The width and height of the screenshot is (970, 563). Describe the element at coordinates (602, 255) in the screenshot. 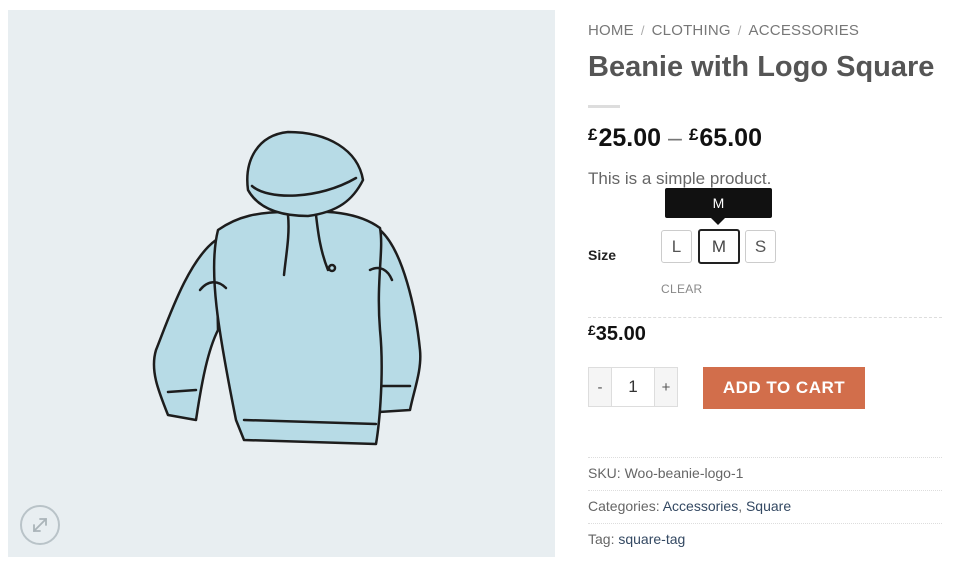

I see `size-label: Size` at that location.